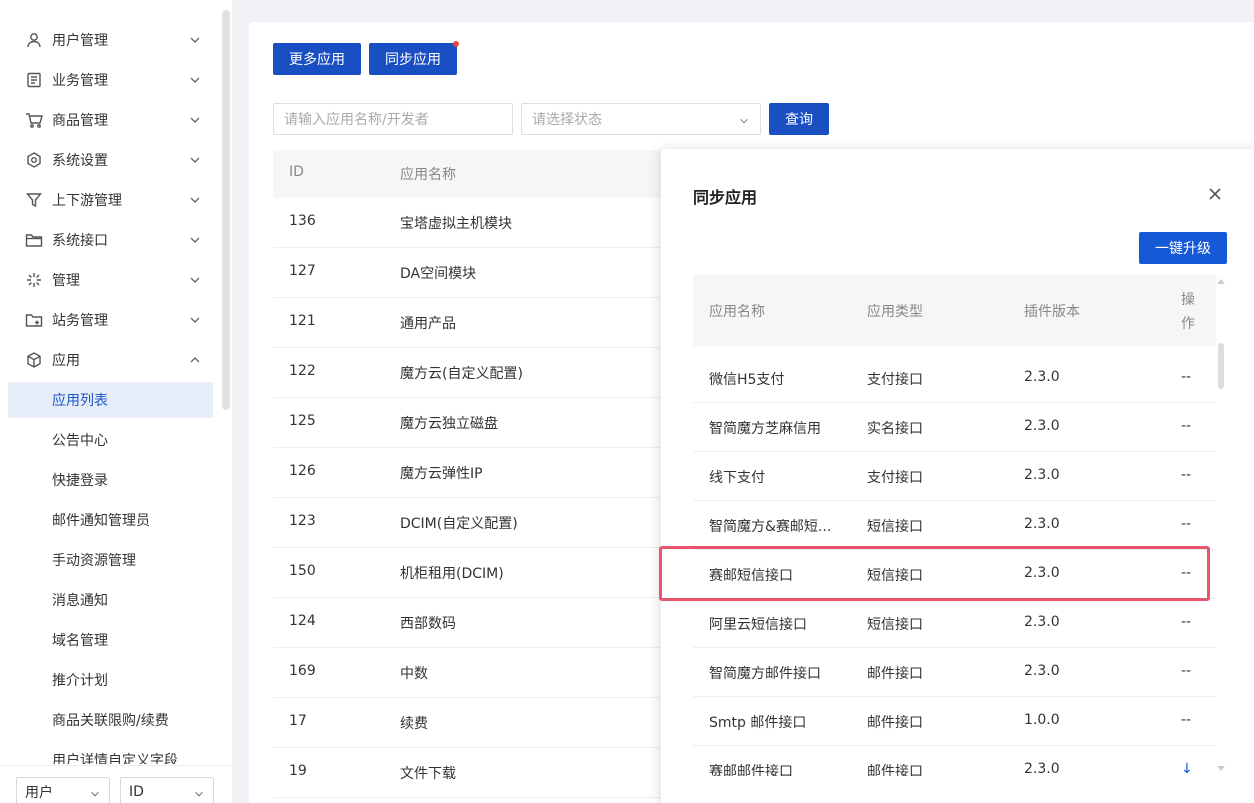  Describe the element at coordinates (302, 571) in the screenshot. I see `cell-id: 150` at that location.